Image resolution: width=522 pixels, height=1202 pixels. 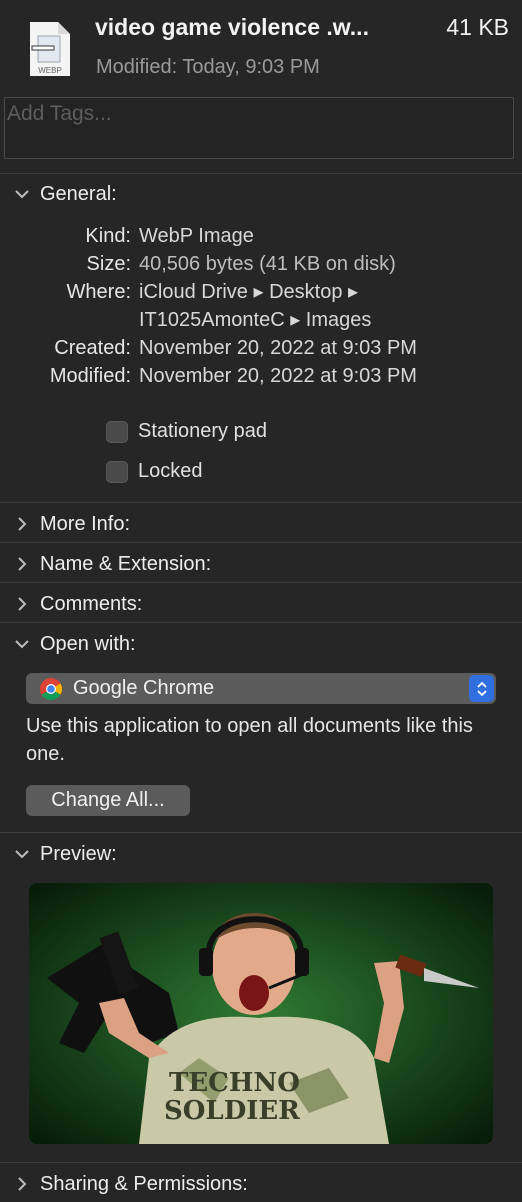 I want to click on size-label: Size:, so click(x=108, y=264).